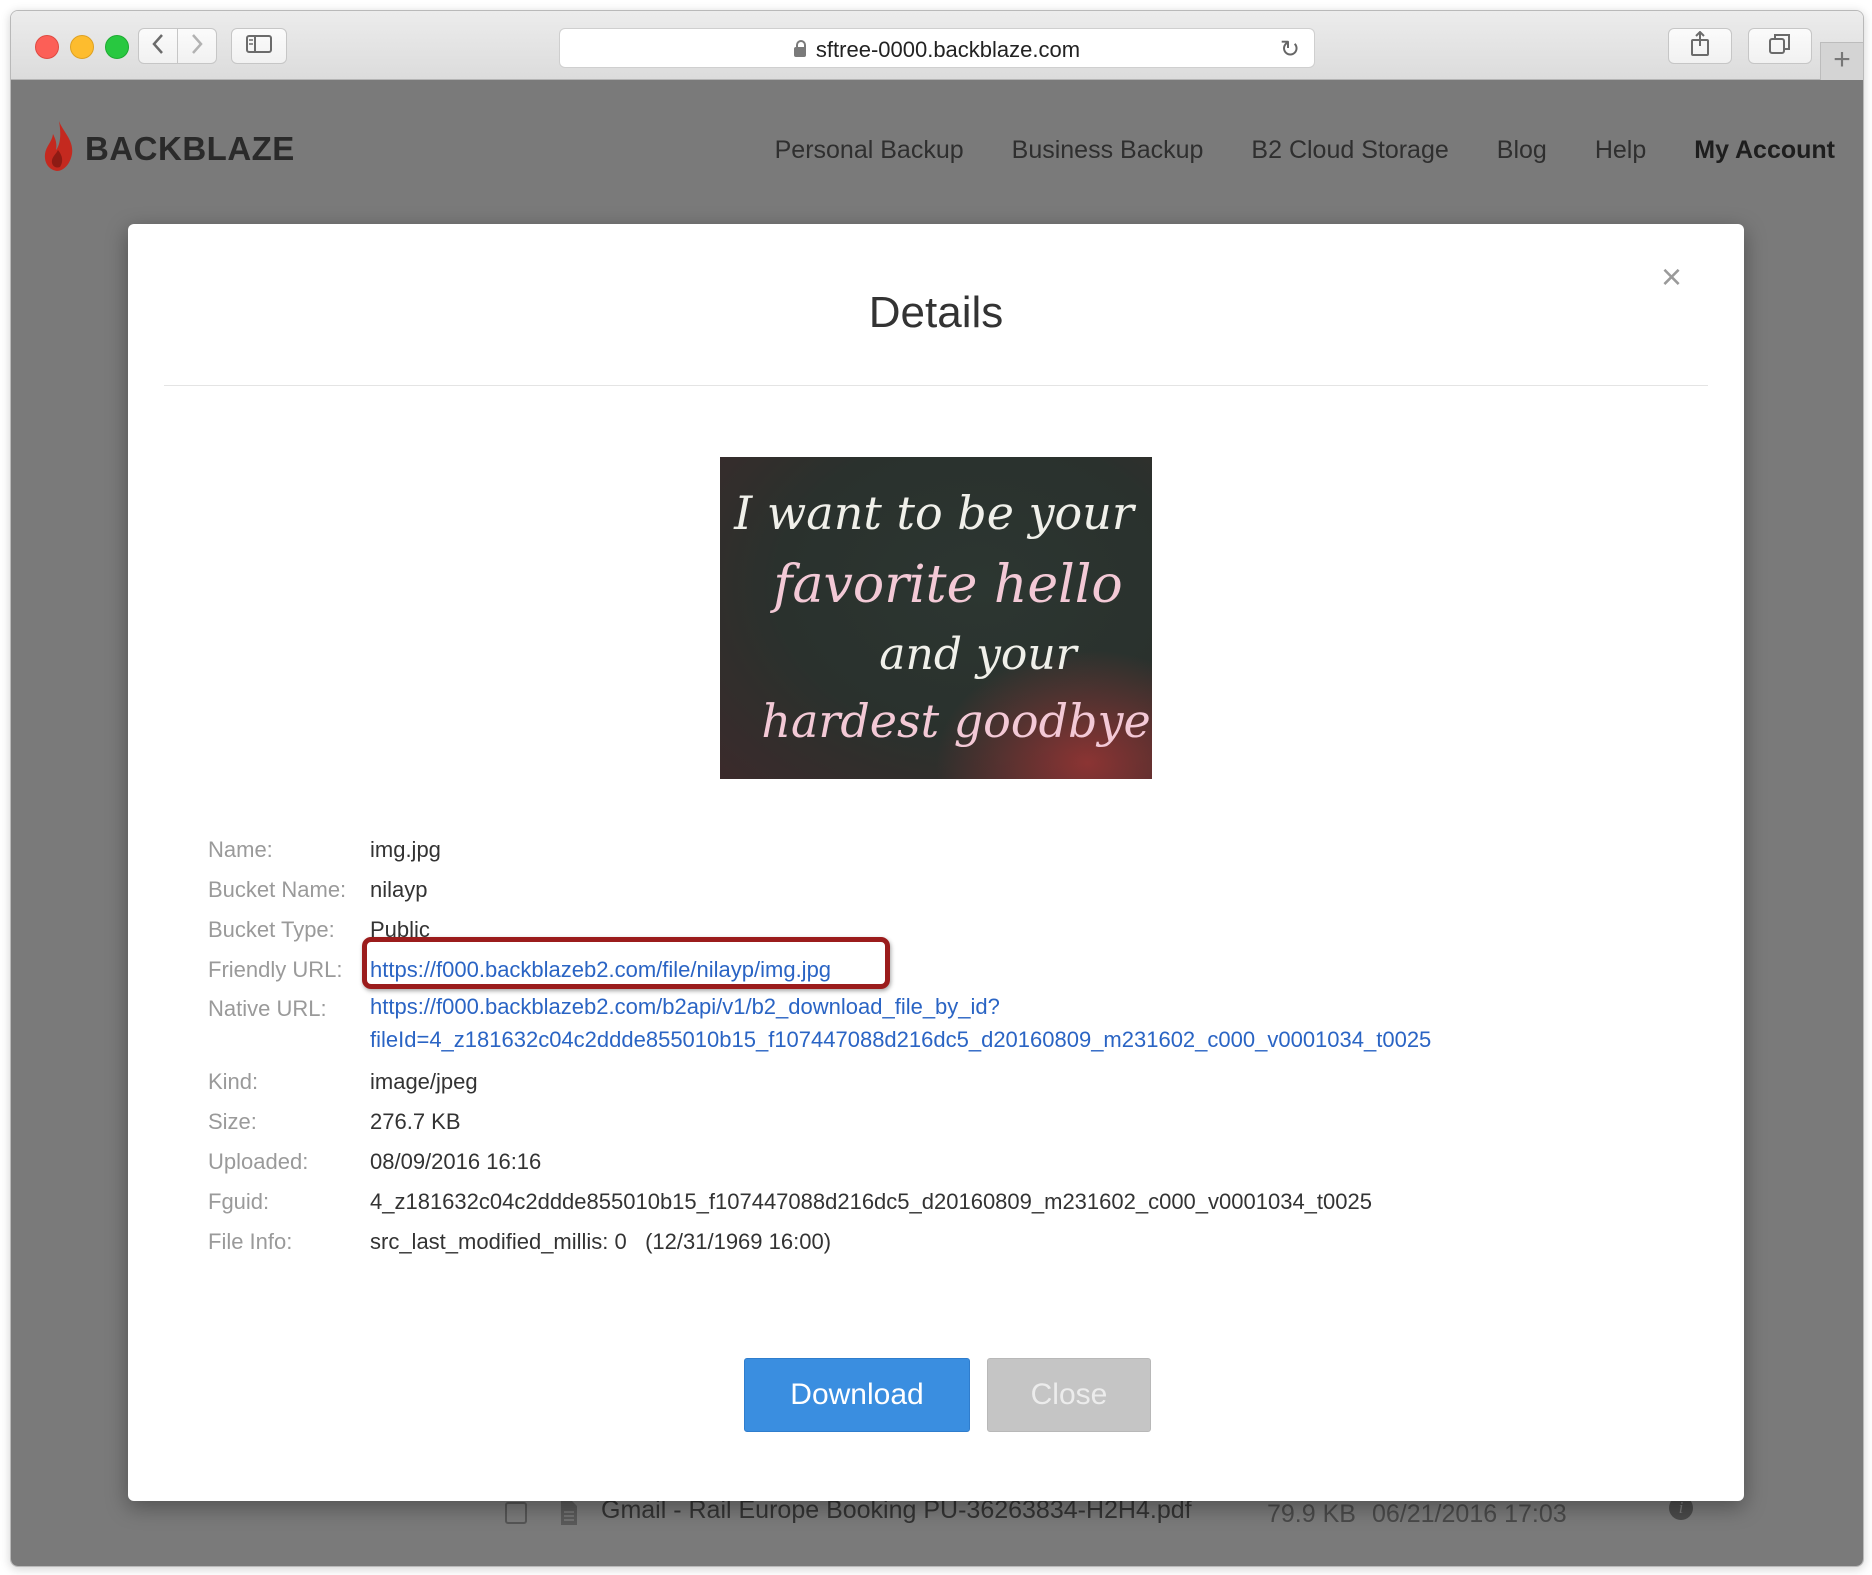 The width and height of the screenshot is (1872, 1575). I want to click on bucket-type-label: Bucket Type:, so click(271, 929).